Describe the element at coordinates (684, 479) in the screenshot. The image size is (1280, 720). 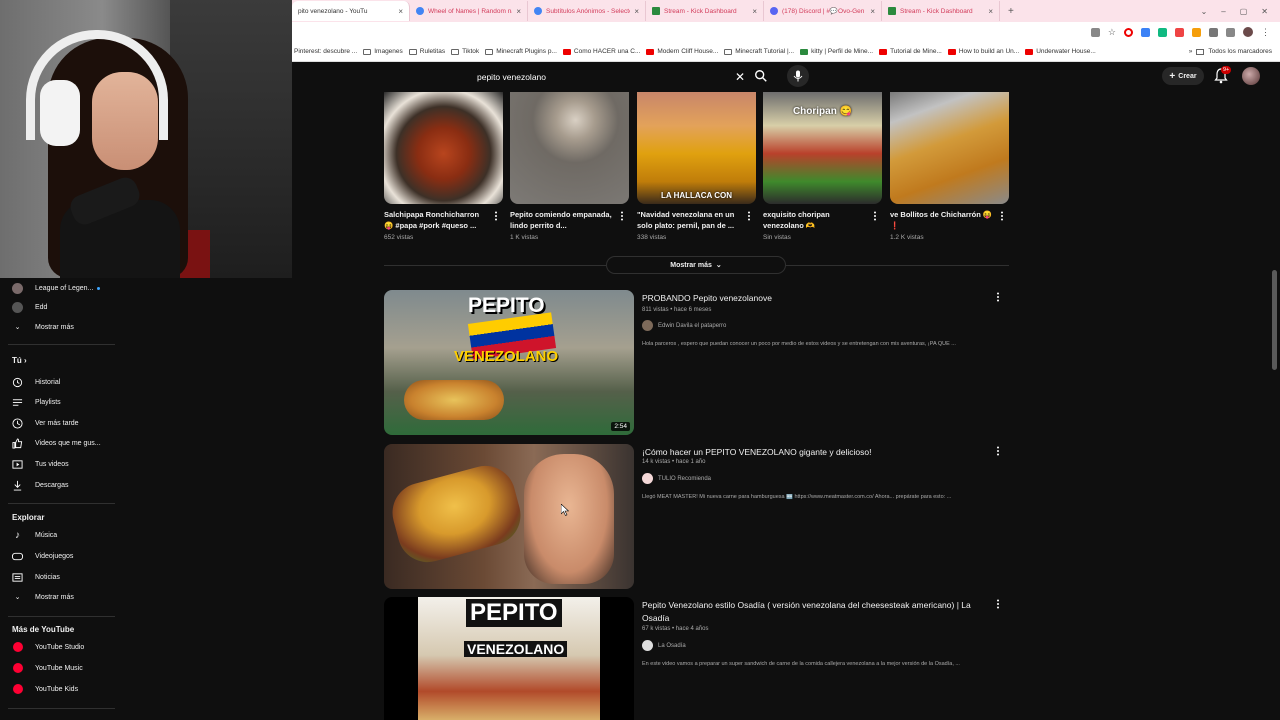
I see `channel-name: TULIO Recomienda` at that location.